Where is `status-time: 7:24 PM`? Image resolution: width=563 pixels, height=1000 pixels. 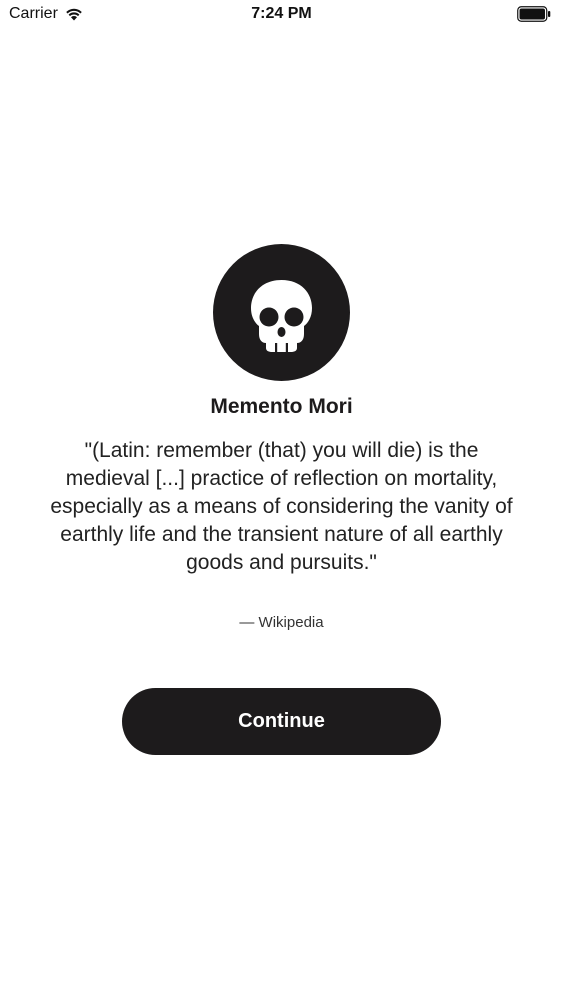
status-time: 7:24 PM is located at coordinates (281, 13).